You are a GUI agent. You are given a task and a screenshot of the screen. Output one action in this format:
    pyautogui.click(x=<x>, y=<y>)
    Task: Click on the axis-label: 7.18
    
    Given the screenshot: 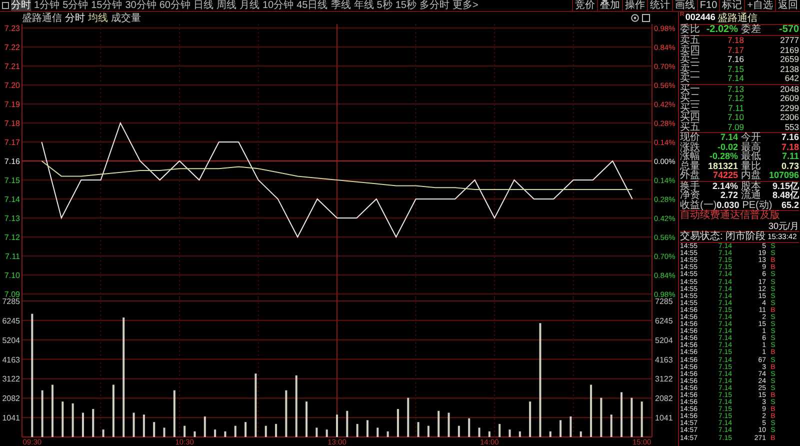 What is the action you would take?
    pyautogui.click(x=12, y=123)
    